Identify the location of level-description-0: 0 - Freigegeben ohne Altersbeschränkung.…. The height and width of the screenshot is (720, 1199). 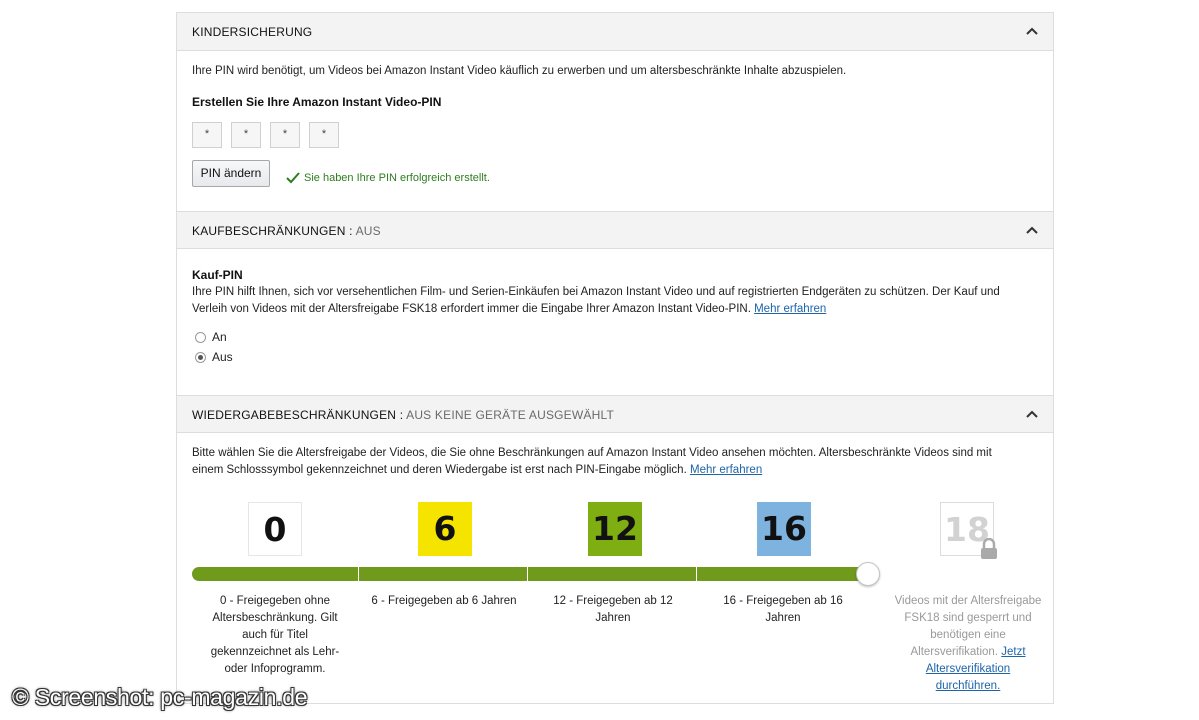
(275, 635).